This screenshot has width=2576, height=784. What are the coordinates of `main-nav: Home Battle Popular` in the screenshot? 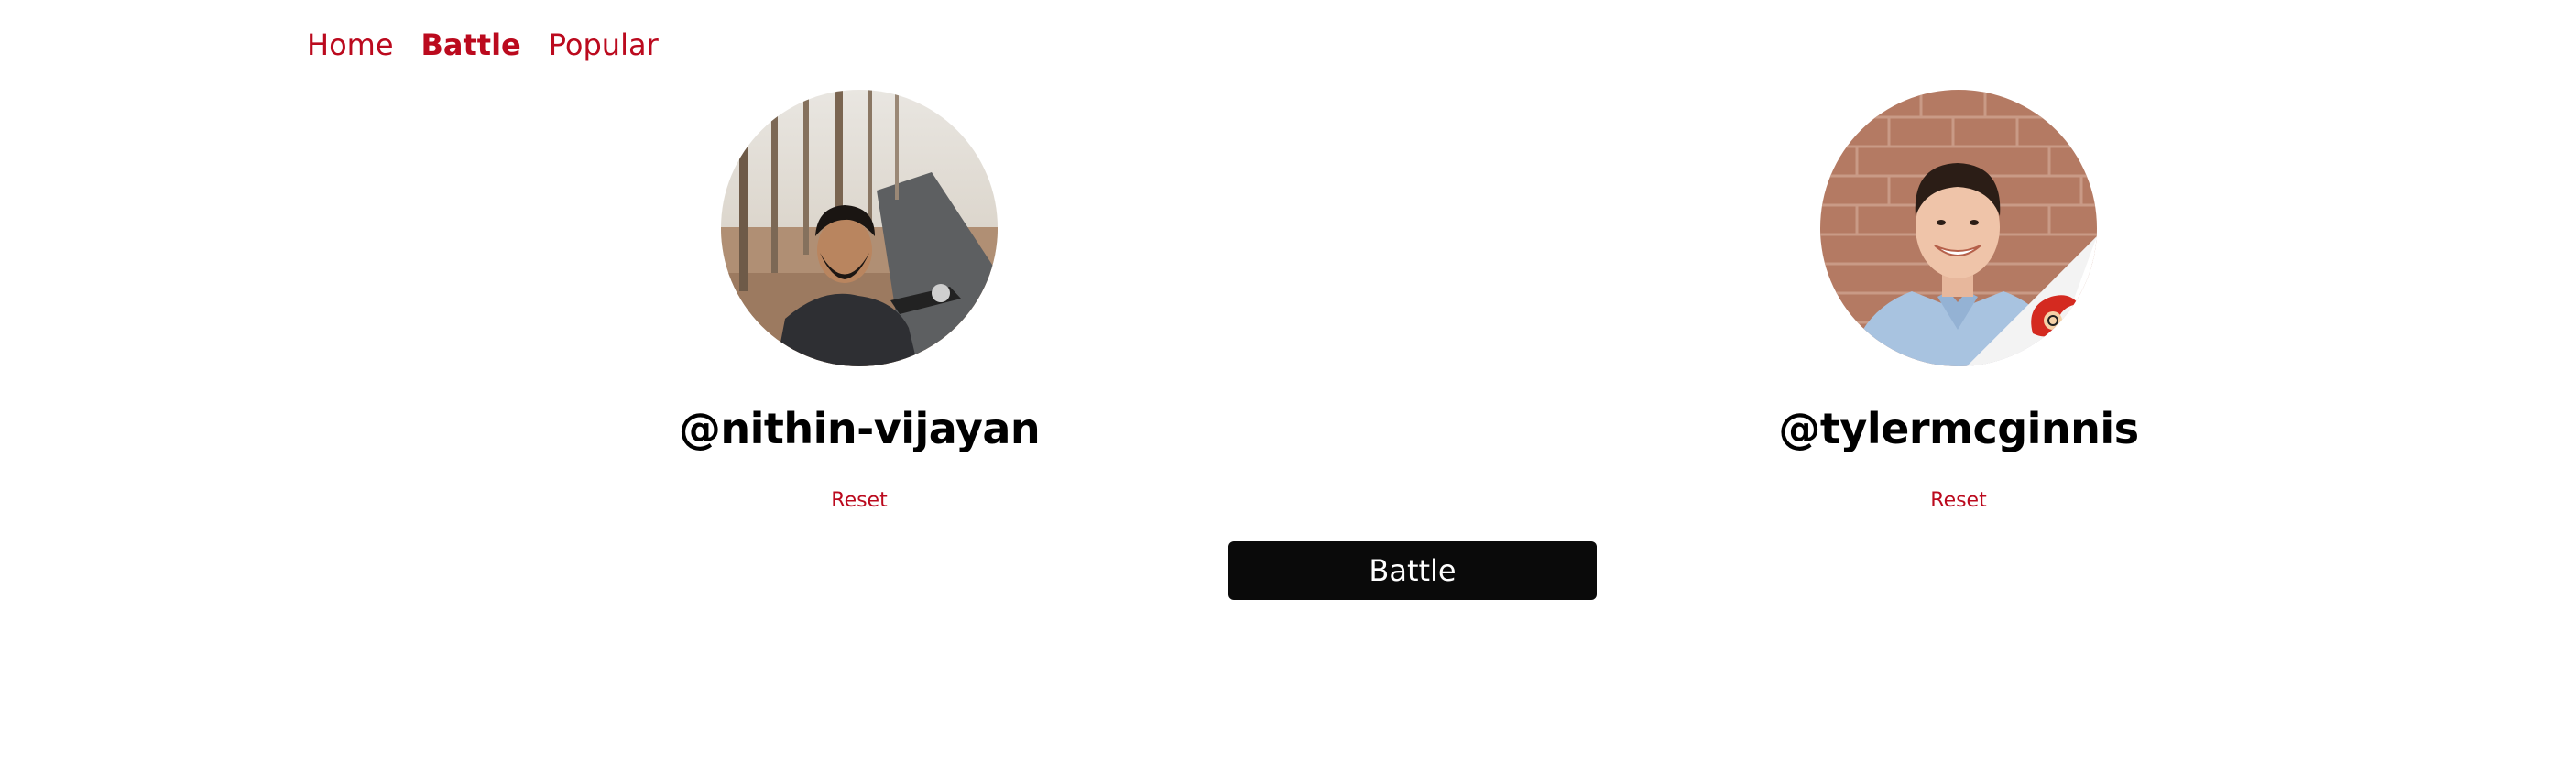 It's located at (483, 45).